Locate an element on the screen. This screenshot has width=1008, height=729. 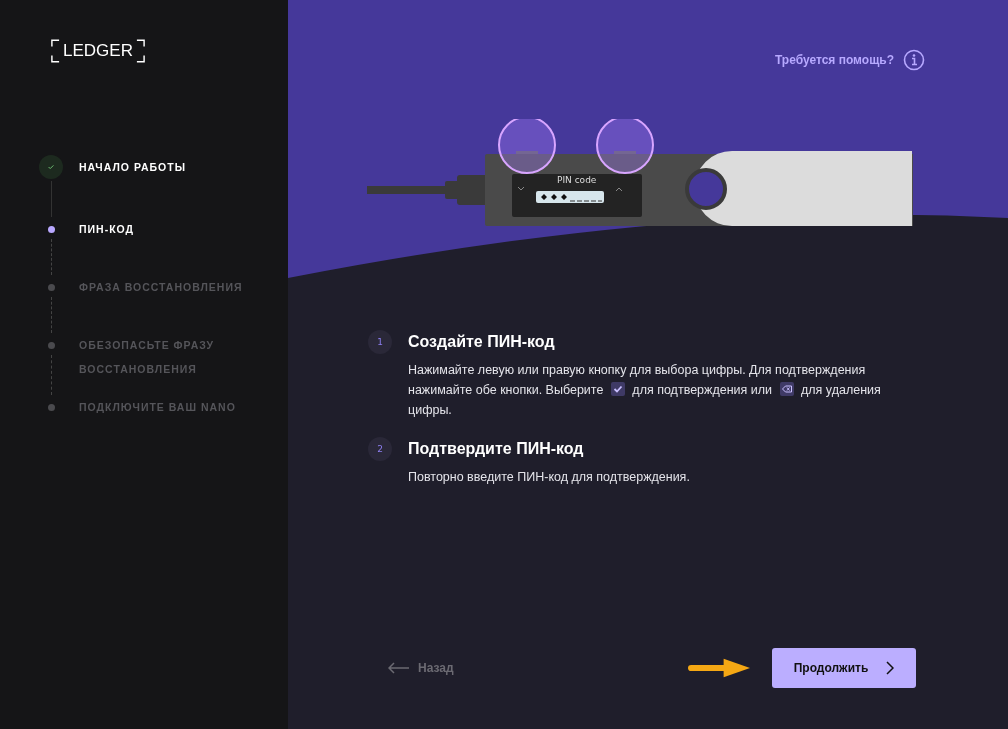
continue-button: Продолжить is located at coordinates (844, 668).